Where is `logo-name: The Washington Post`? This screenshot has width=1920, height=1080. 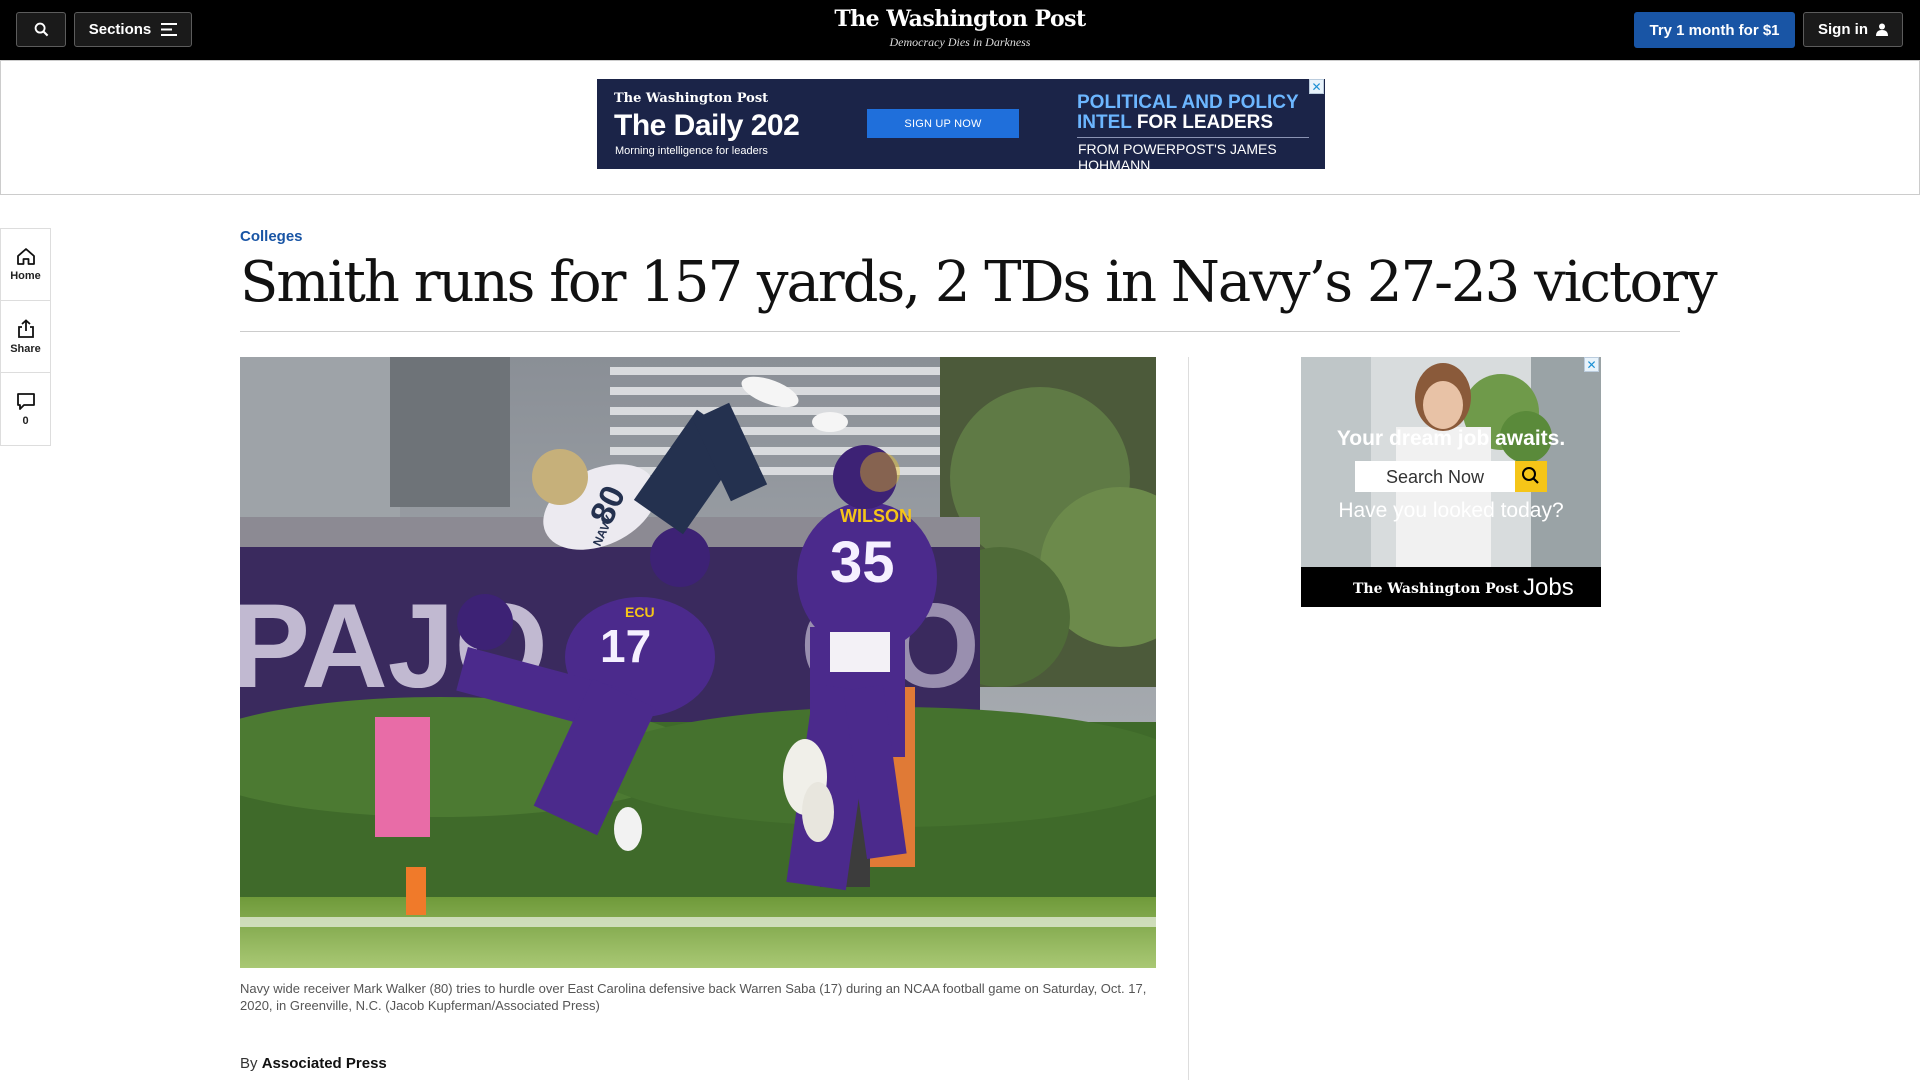 logo-name: The Washington Post is located at coordinates (960, 19).